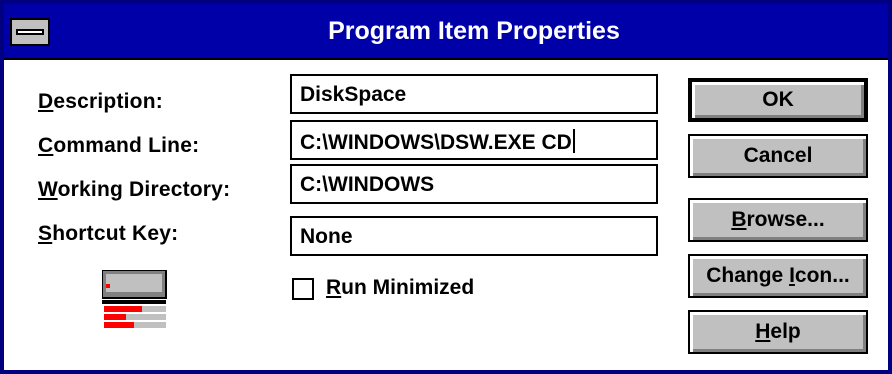  What do you see at coordinates (437, 142) in the screenshot?
I see `command-line-value: C:\WINDOWS\DSW.EXE CD` at bounding box center [437, 142].